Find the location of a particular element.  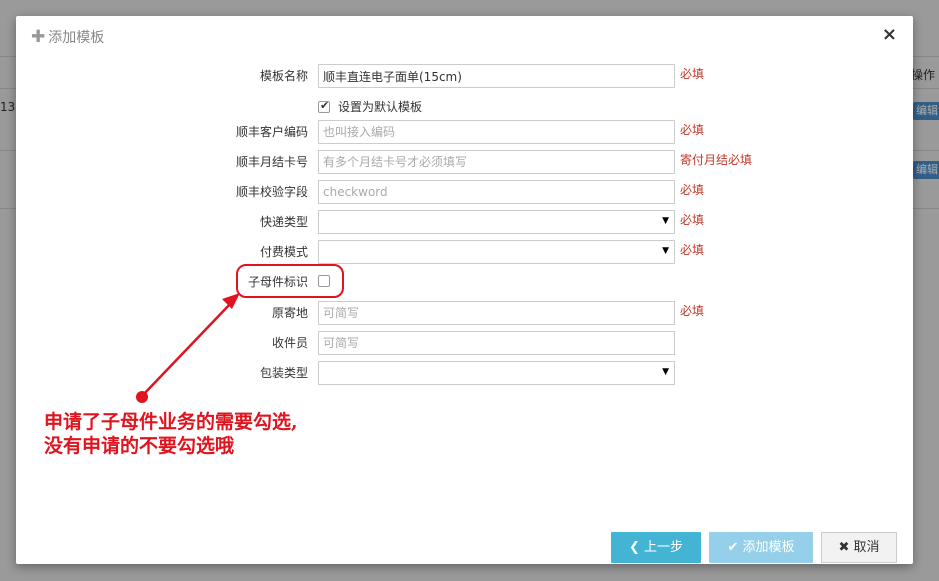

add-template-label: 添加模板 is located at coordinates (768, 547).